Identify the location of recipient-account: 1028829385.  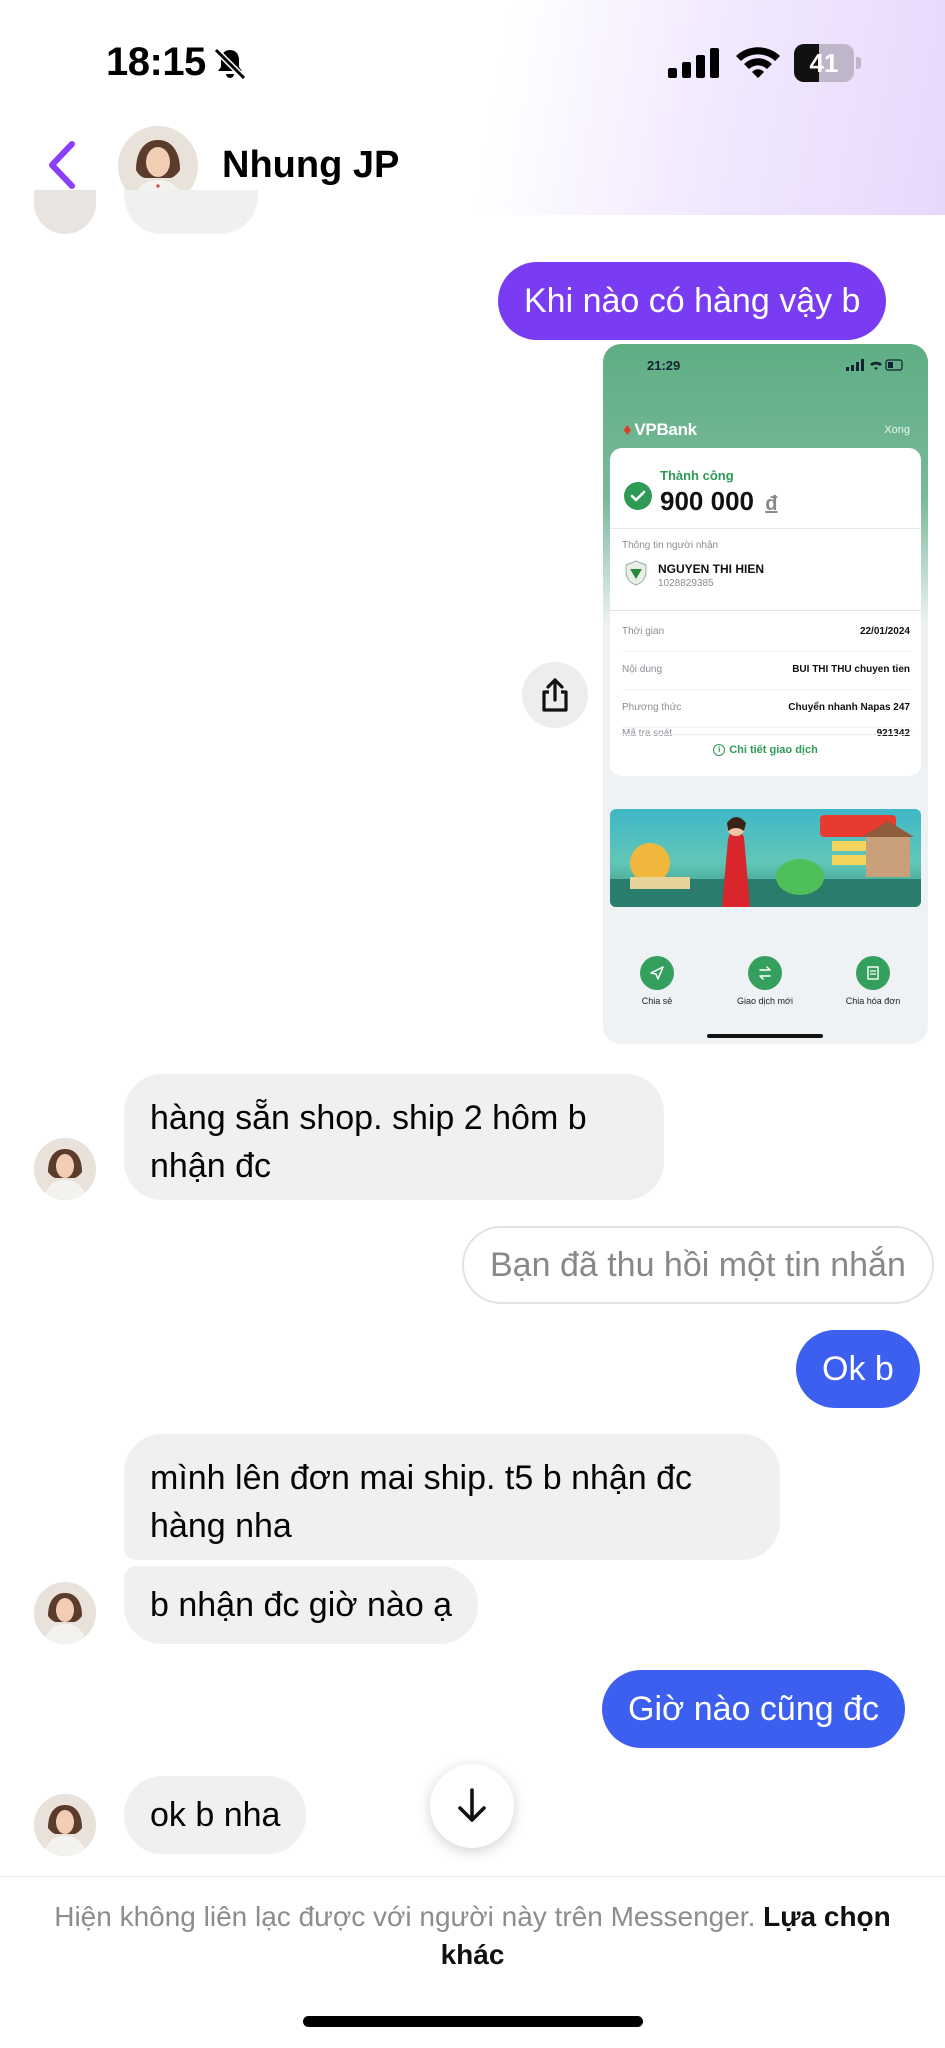
(686, 583).